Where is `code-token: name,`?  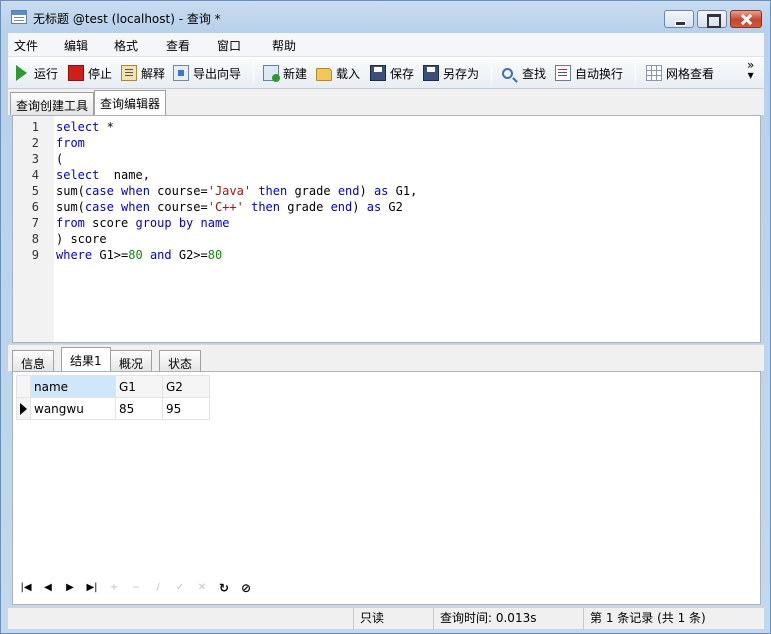
code-token: name, is located at coordinates (124, 175).